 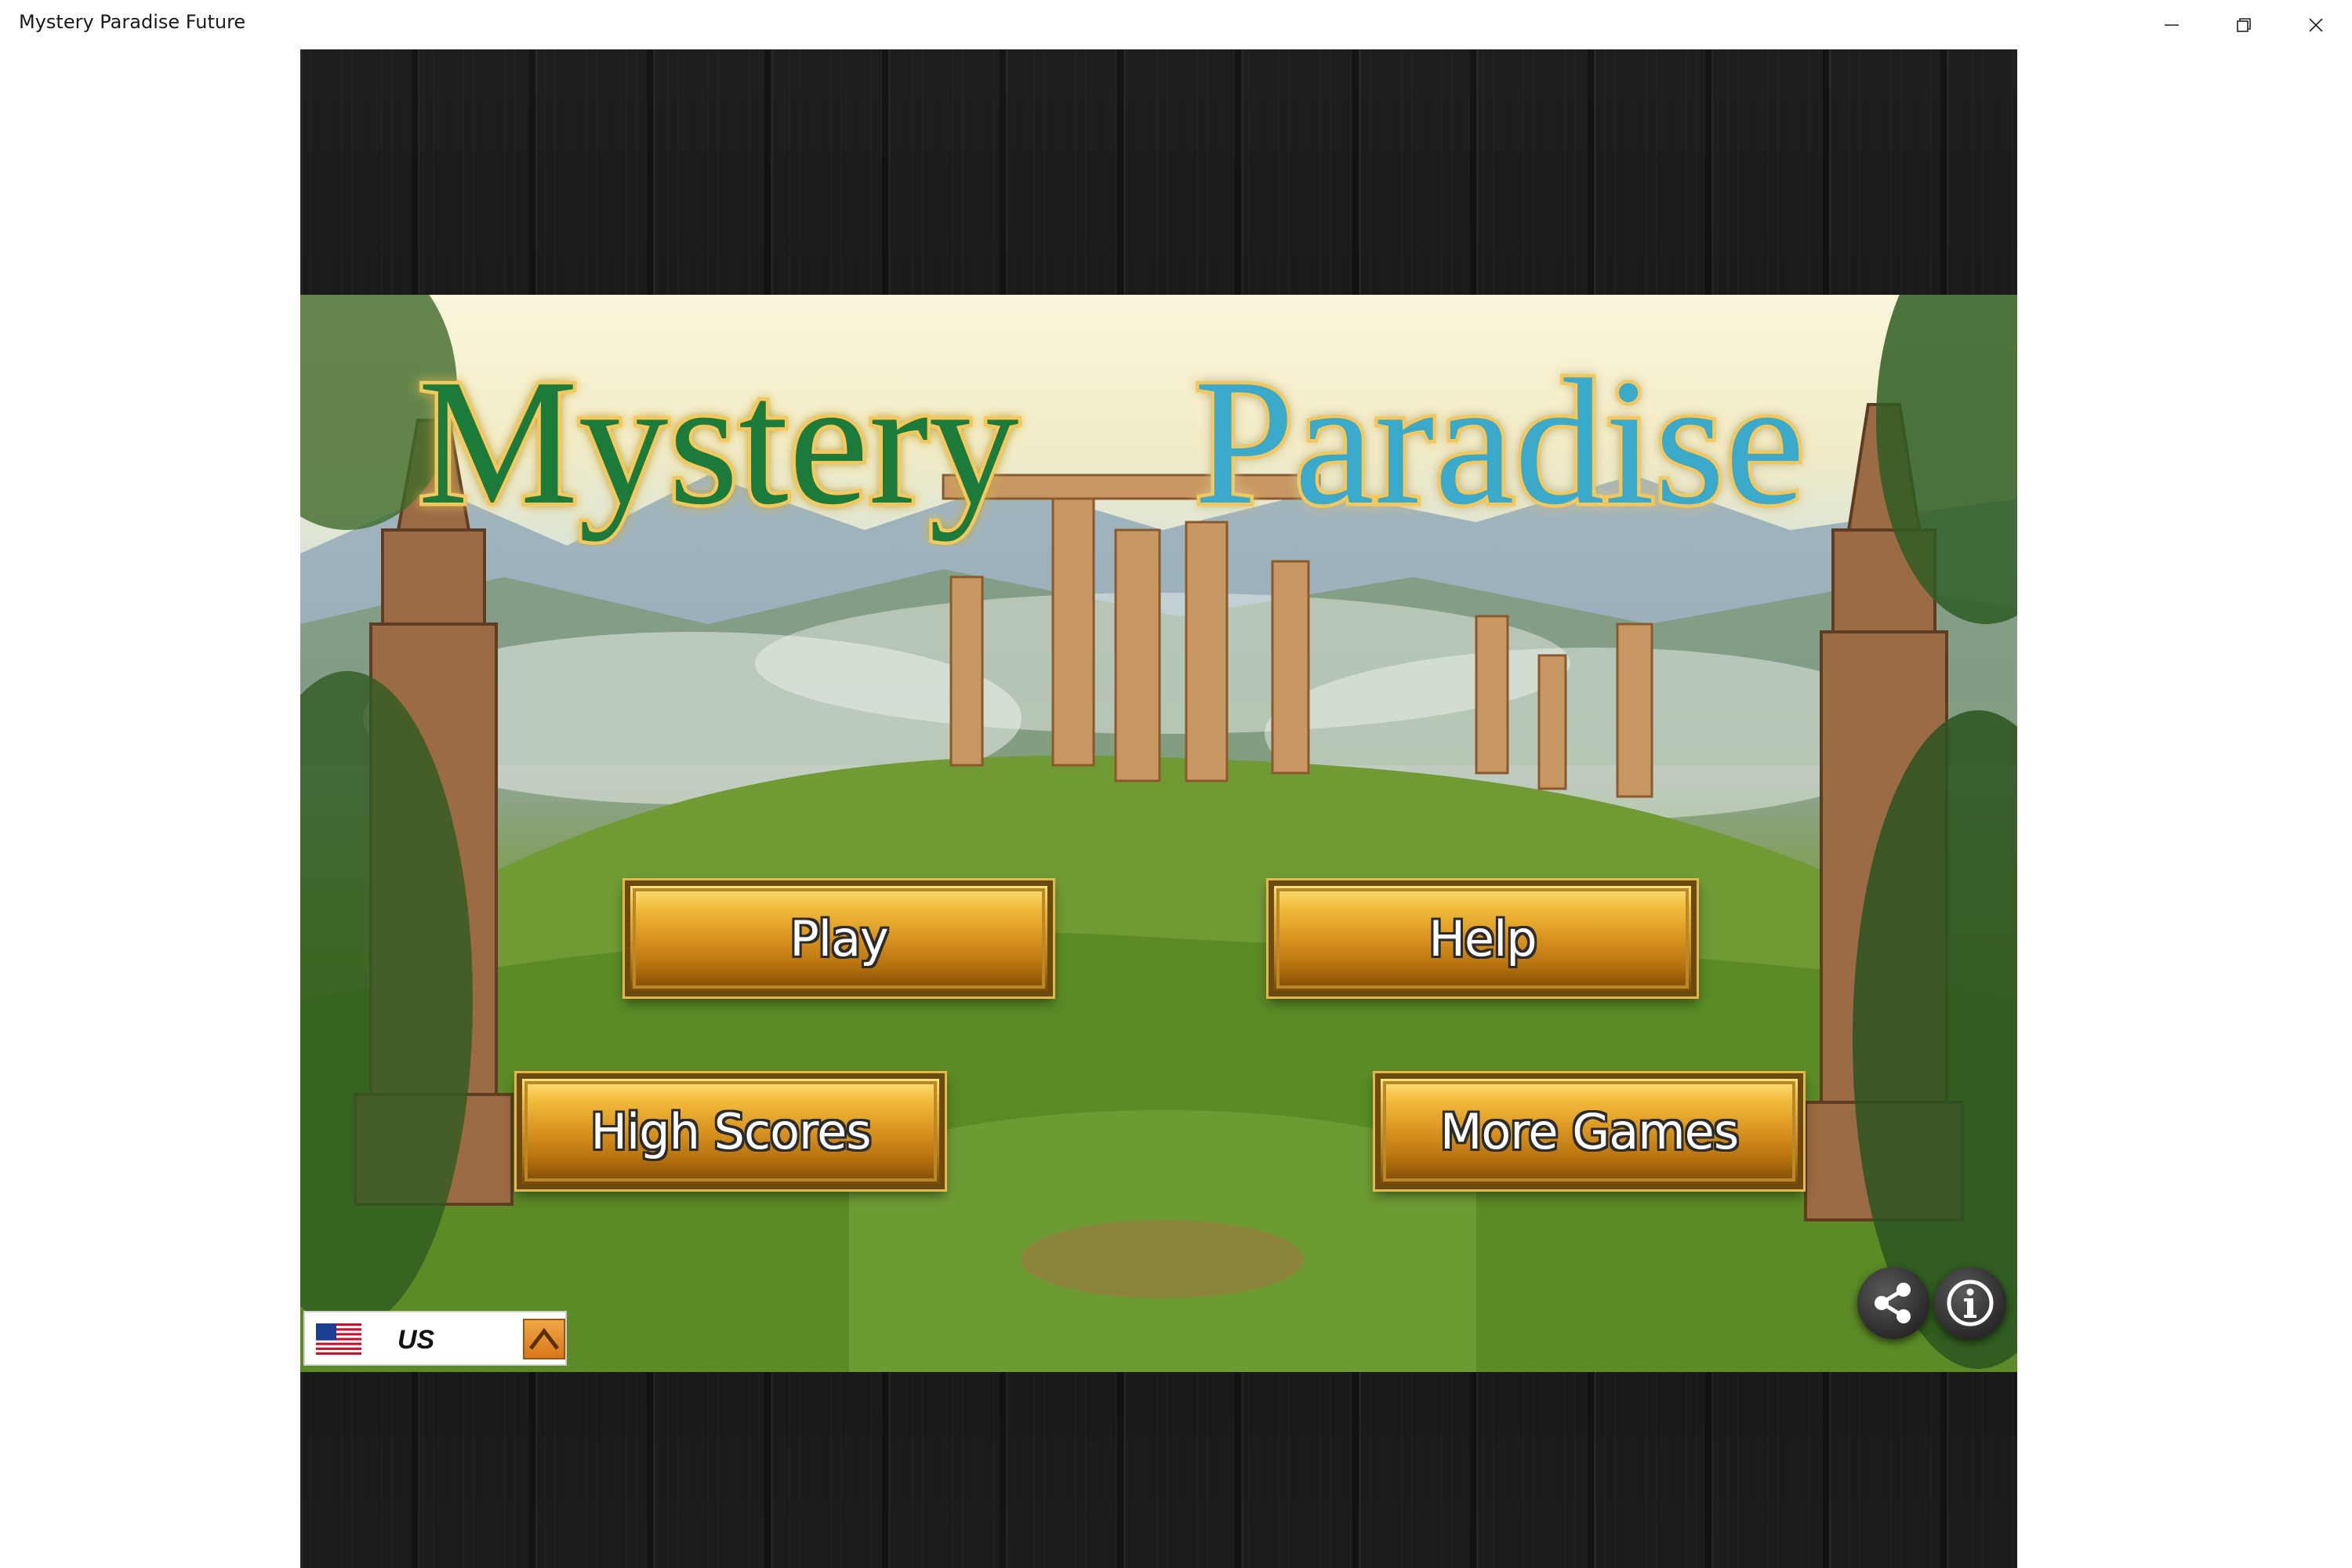 I want to click on game-logo: Mystery Paradise, so click(x=1112, y=444).